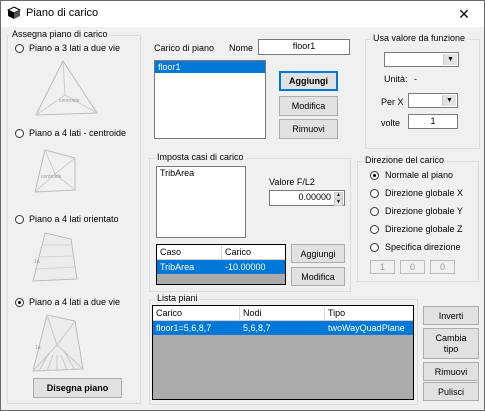  Describe the element at coordinates (415, 79) in the screenshot. I see `units-value: -` at that location.